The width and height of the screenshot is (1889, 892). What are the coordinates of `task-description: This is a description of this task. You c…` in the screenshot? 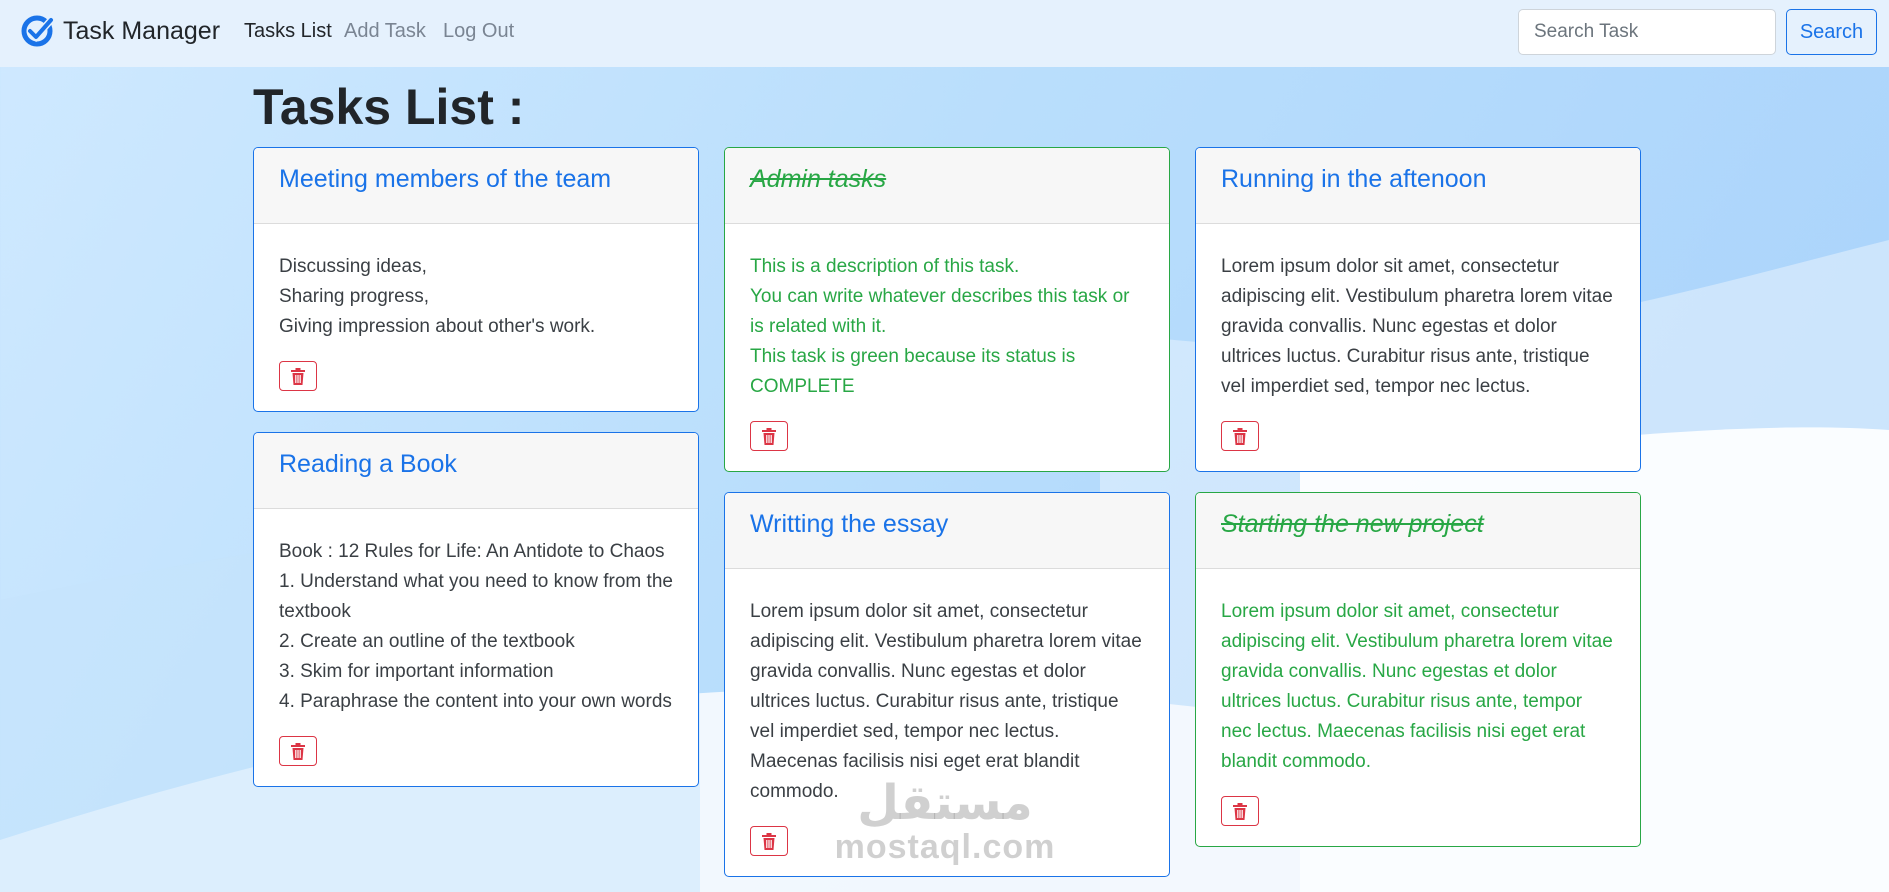 It's located at (947, 327).